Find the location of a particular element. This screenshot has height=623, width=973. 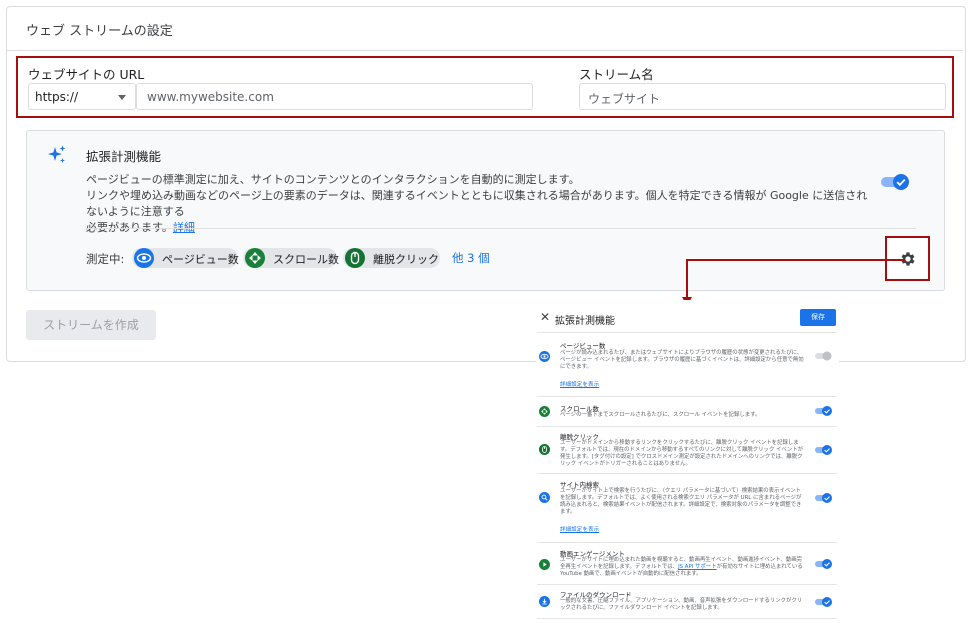

scrolls-desc: ページの一番下までスクロールされるたびに、スクロール イベントを記録します。 is located at coordinates (660, 415).